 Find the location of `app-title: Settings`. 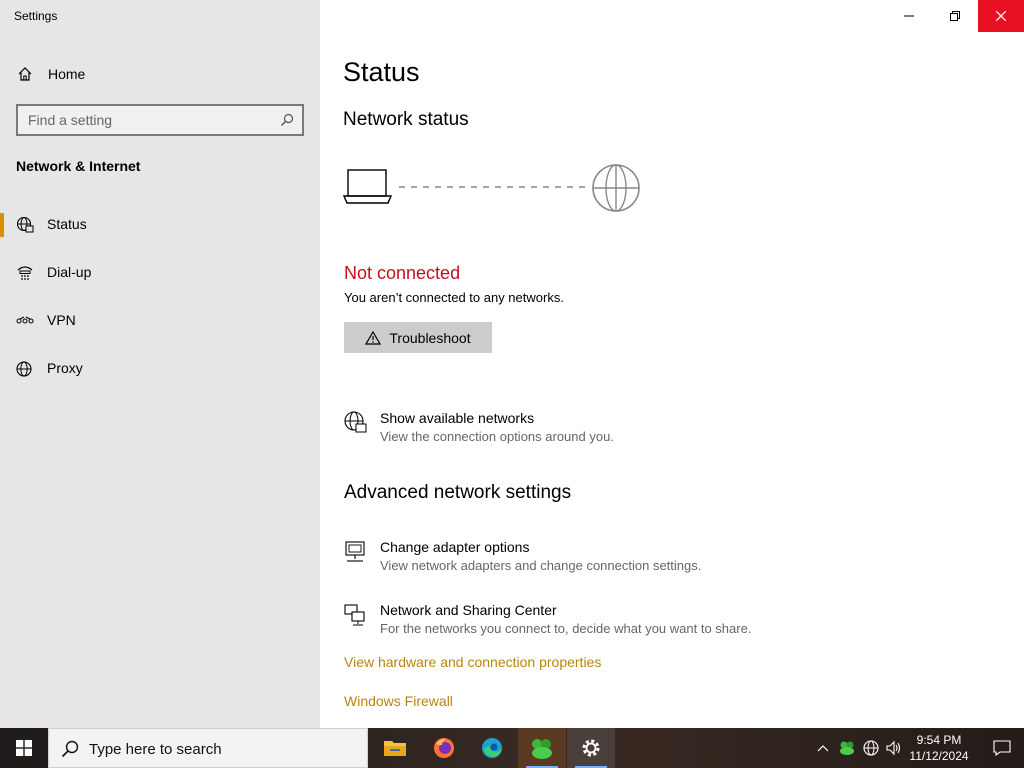

app-title: Settings is located at coordinates (36, 16).